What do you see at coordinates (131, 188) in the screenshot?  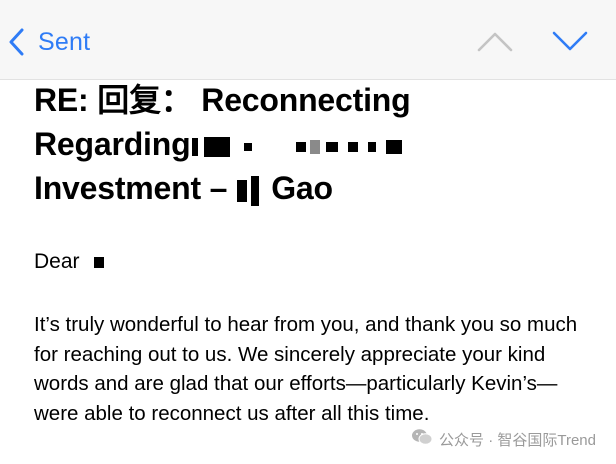 I see `subject-text-3a: Investment –` at bounding box center [131, 188].